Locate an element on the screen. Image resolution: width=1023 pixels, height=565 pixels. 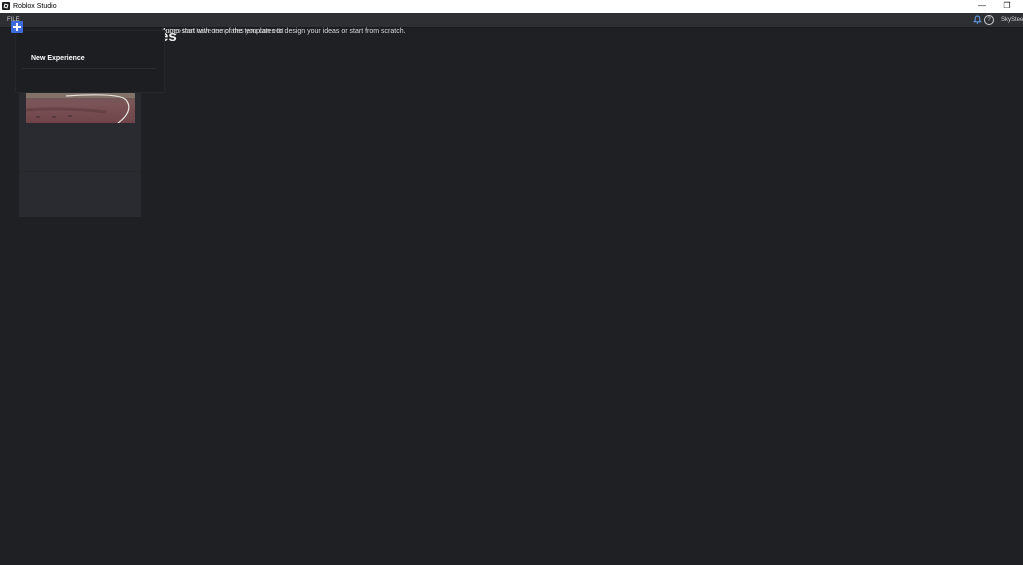
help-icon: ? is located at coordinates (989, 20).